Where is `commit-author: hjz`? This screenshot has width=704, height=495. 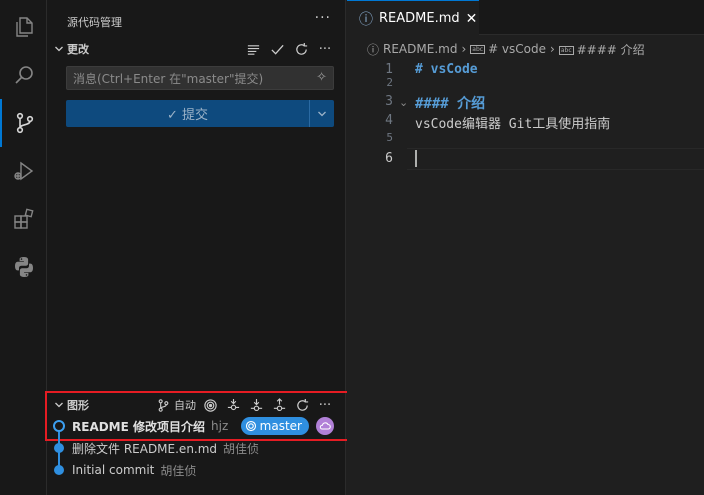
commit-author: hjz is located at coordinates (220, 426).